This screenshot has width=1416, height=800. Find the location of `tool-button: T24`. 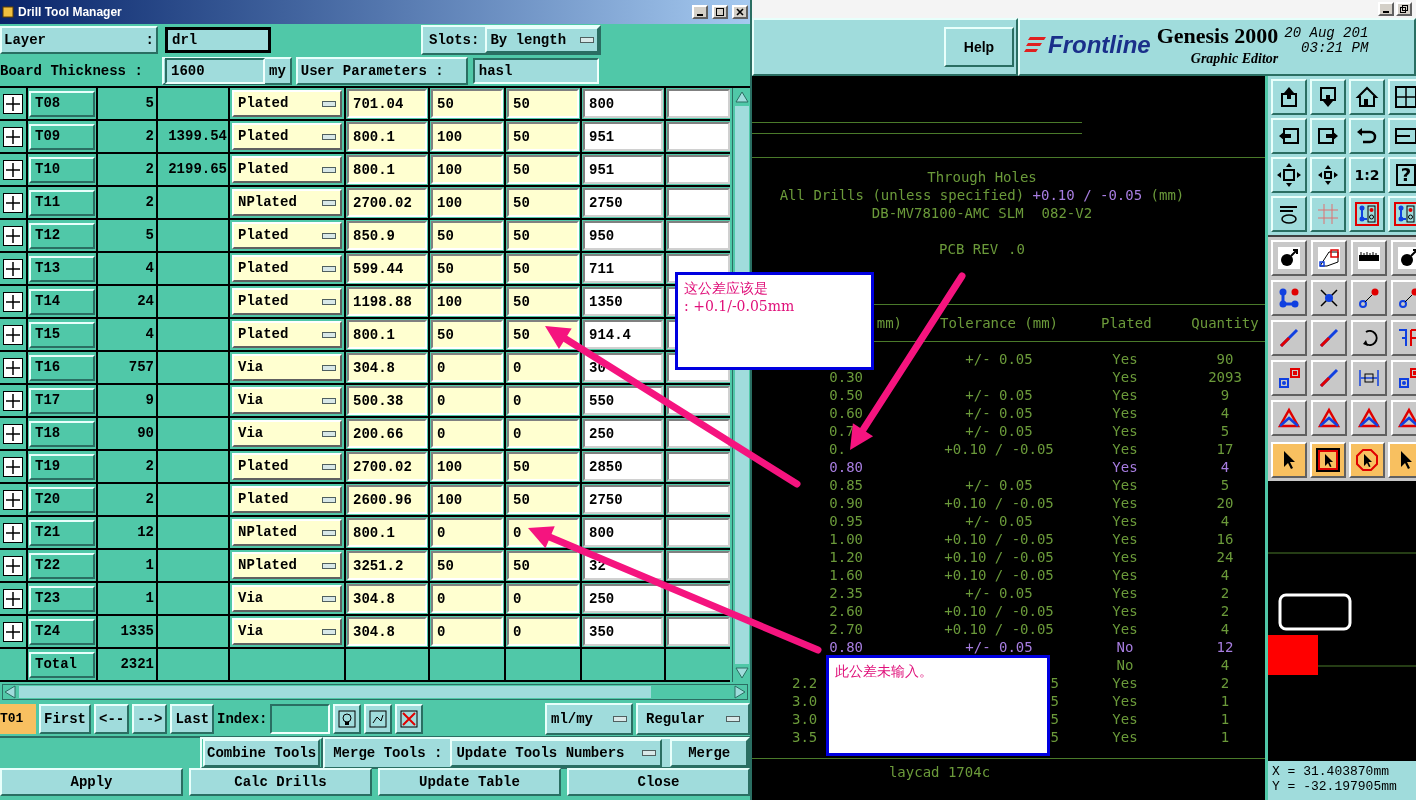

tool-button: T24 is located at coordinates (62, 631).